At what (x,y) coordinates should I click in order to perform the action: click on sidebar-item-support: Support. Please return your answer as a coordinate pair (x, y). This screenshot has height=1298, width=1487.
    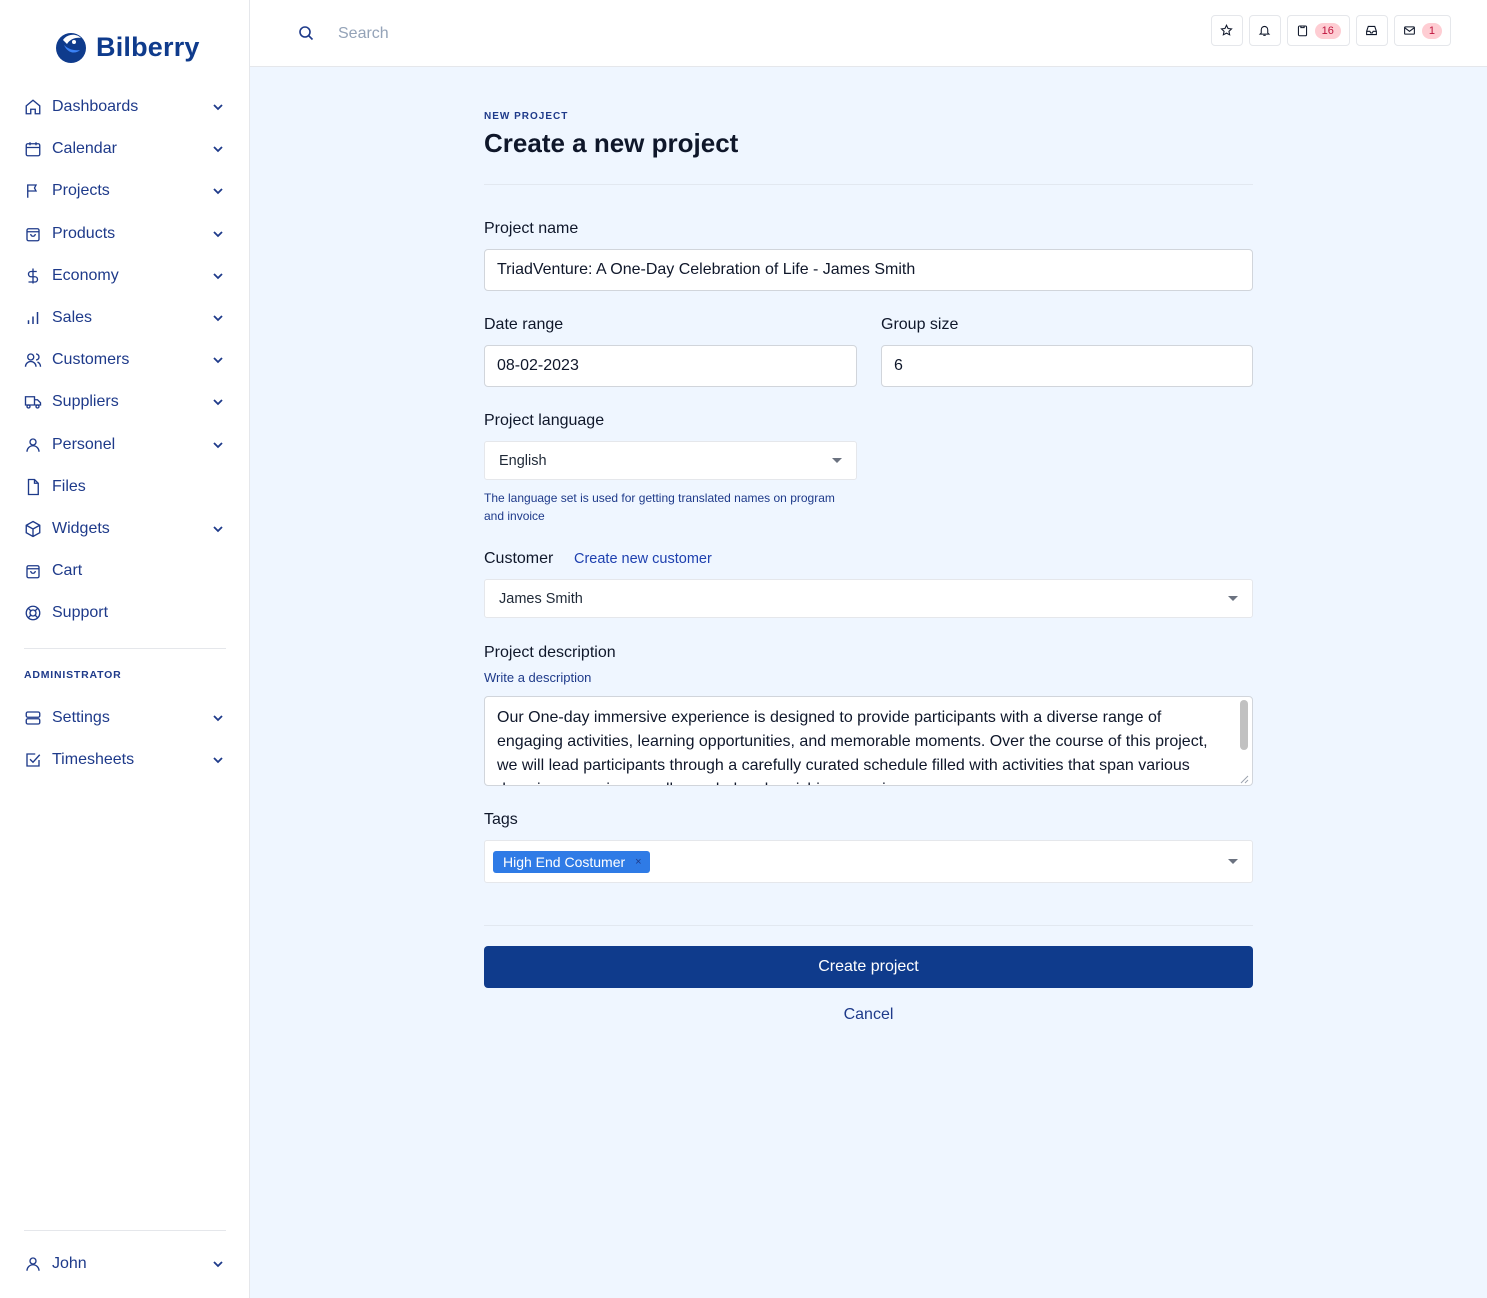
    Looking at the image, I should click on (125, 613).